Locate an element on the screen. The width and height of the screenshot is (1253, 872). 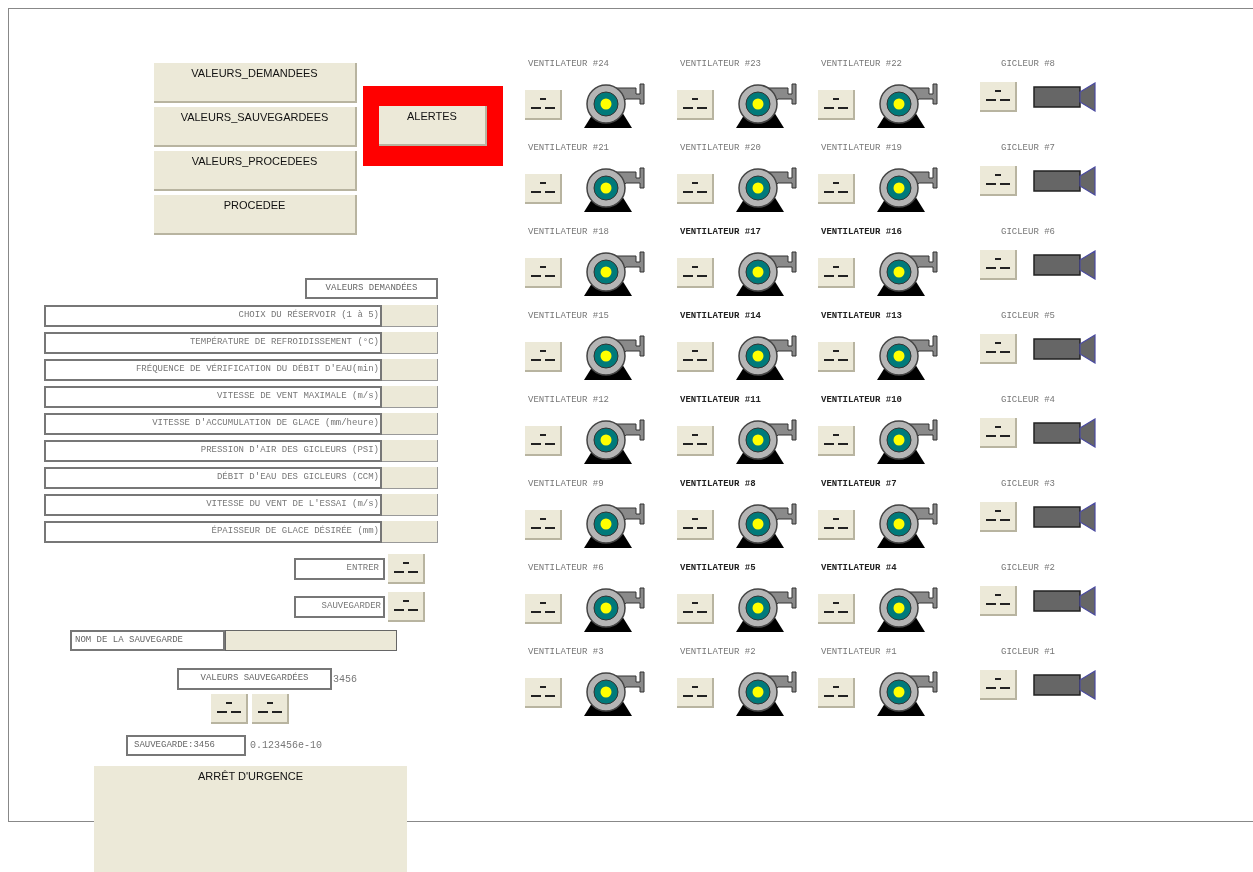
device-label: VENTILATEUR #1 is located at coordinates (859, 652).